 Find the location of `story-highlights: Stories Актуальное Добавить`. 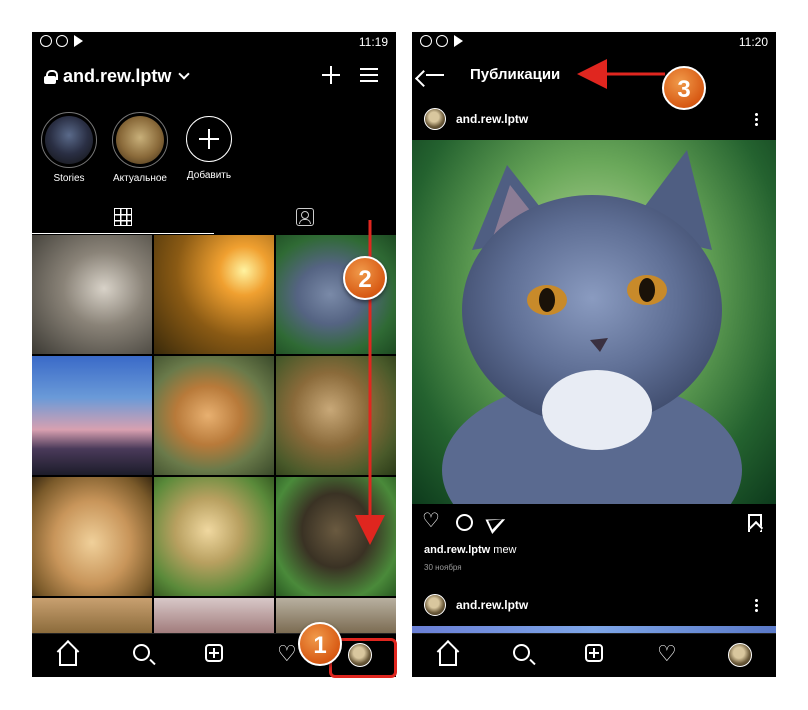

story-highlights: Stories Актуальное Добавить is located at coordinates (214, 152).